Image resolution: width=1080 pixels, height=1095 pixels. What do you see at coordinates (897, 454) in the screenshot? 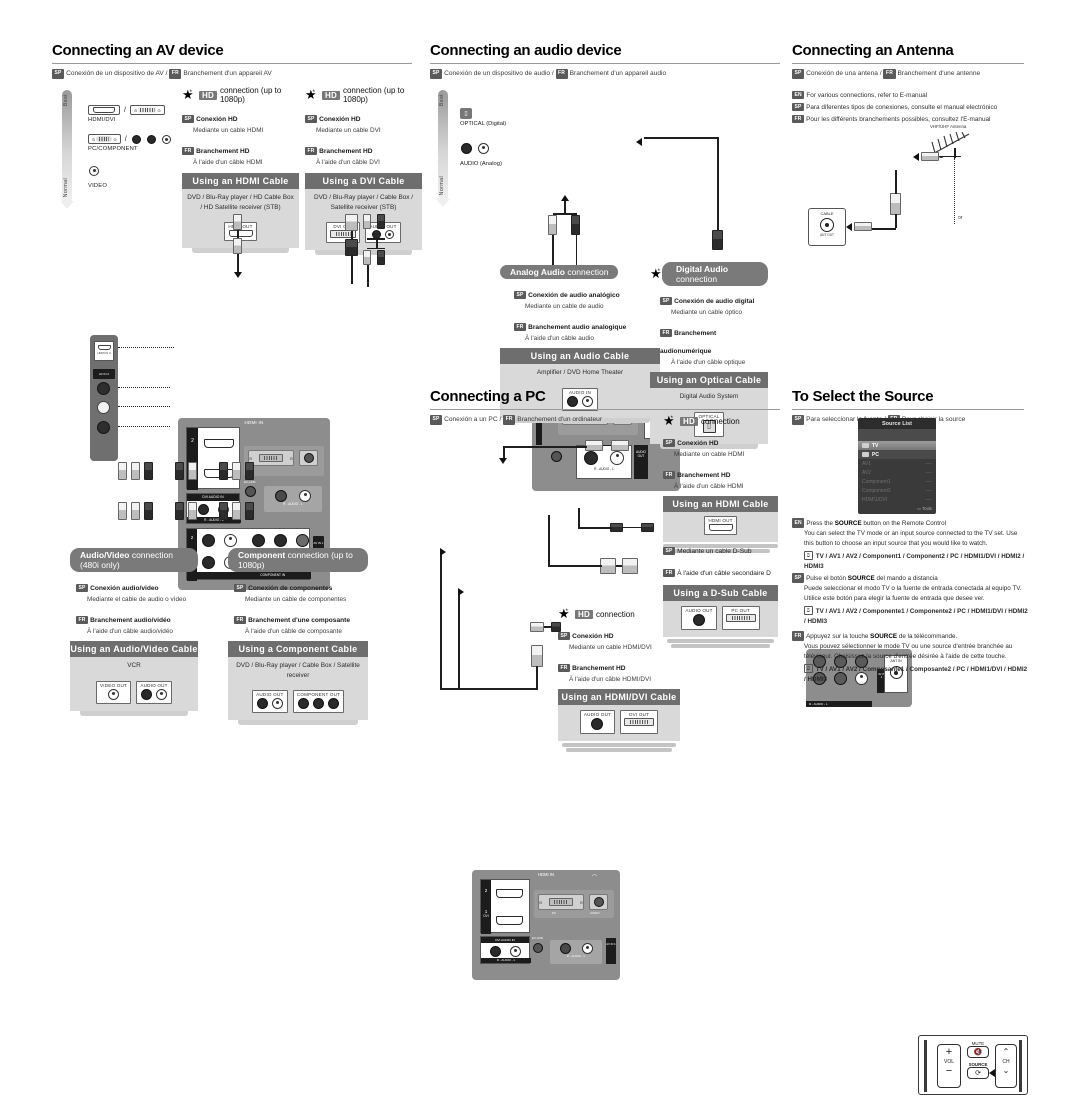
I see `source-row-pc: PC` at bounding box center [897, 454].